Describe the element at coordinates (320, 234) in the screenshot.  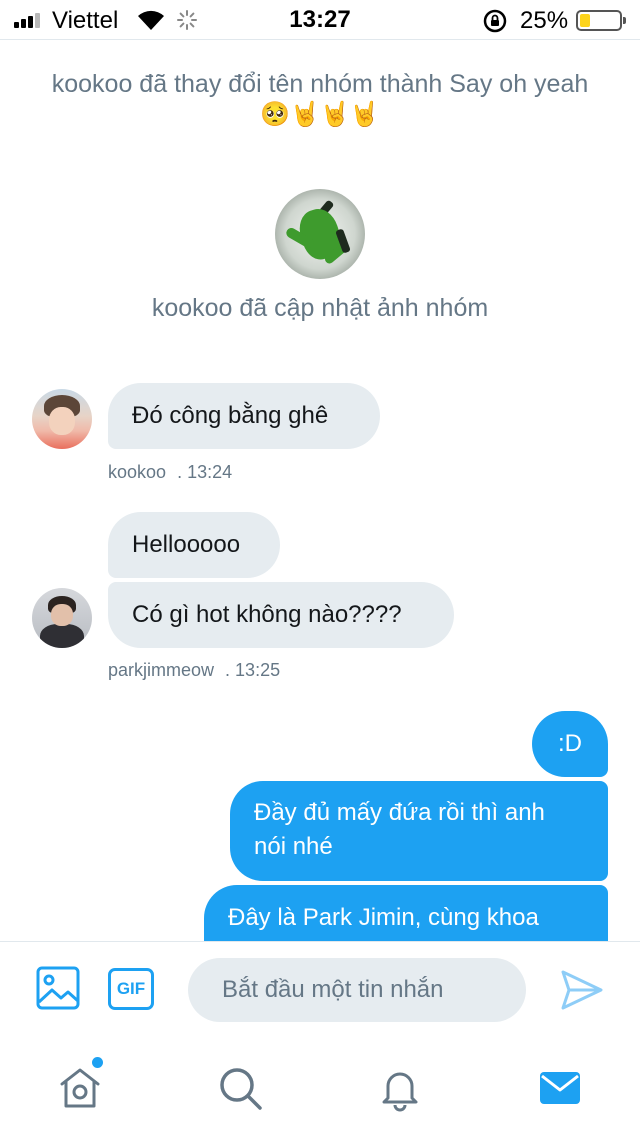
I see `group-photo` at that location.